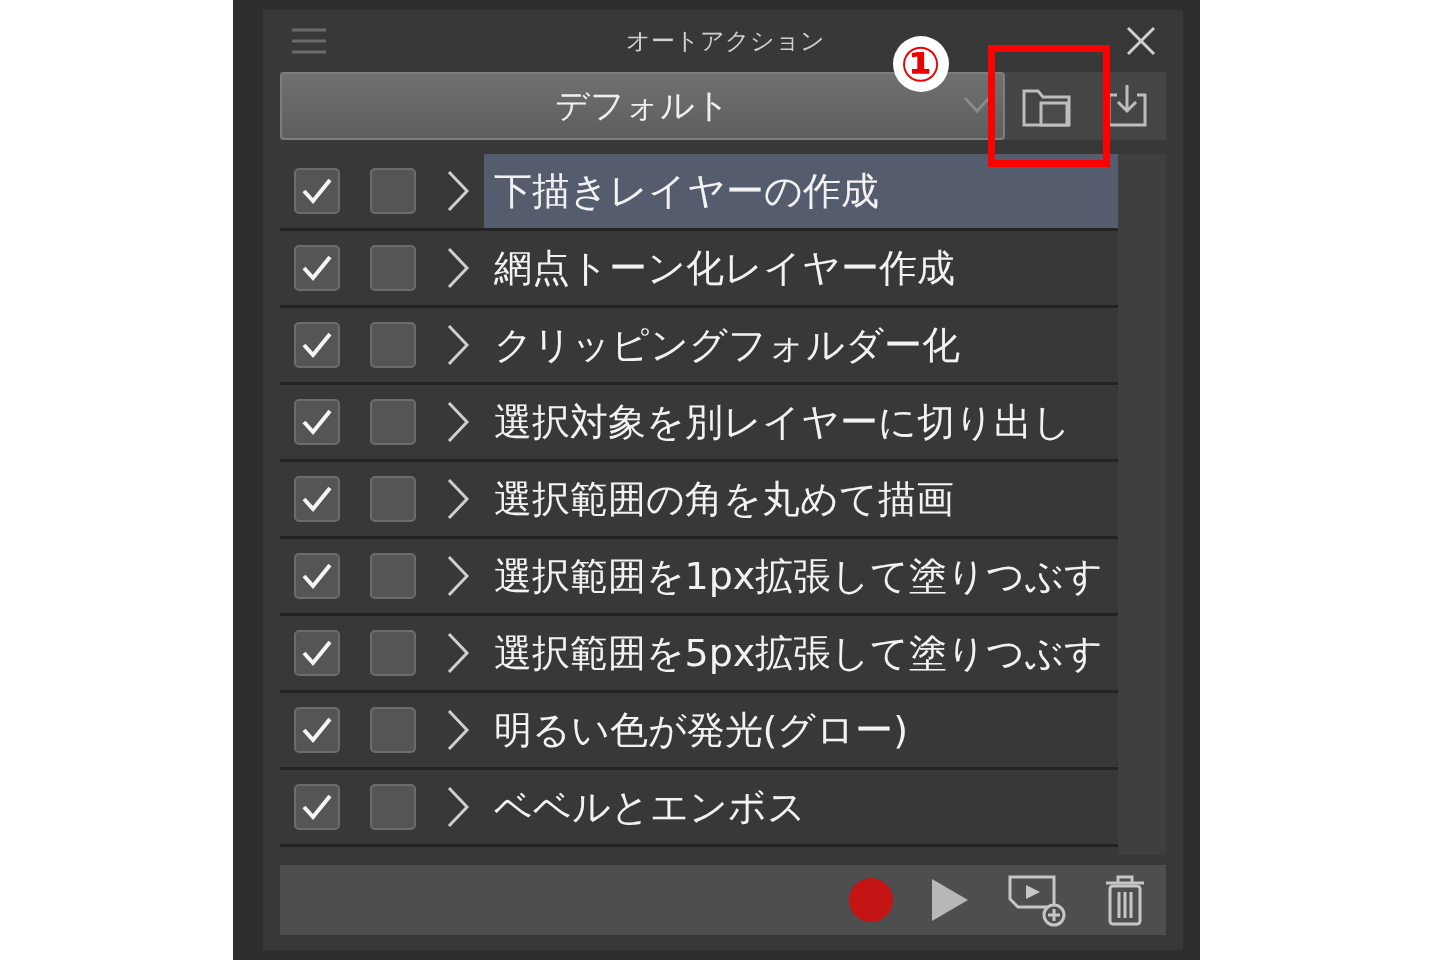  I want to click on panel-title: オートアクション, so click(725, 41).